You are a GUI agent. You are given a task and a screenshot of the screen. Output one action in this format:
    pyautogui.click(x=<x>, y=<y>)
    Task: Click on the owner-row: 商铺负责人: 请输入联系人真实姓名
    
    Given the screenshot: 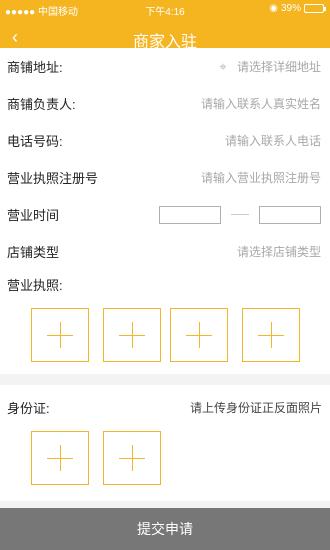 What is the action you would take?
    pyautogui.click(x=165, y=103)
    